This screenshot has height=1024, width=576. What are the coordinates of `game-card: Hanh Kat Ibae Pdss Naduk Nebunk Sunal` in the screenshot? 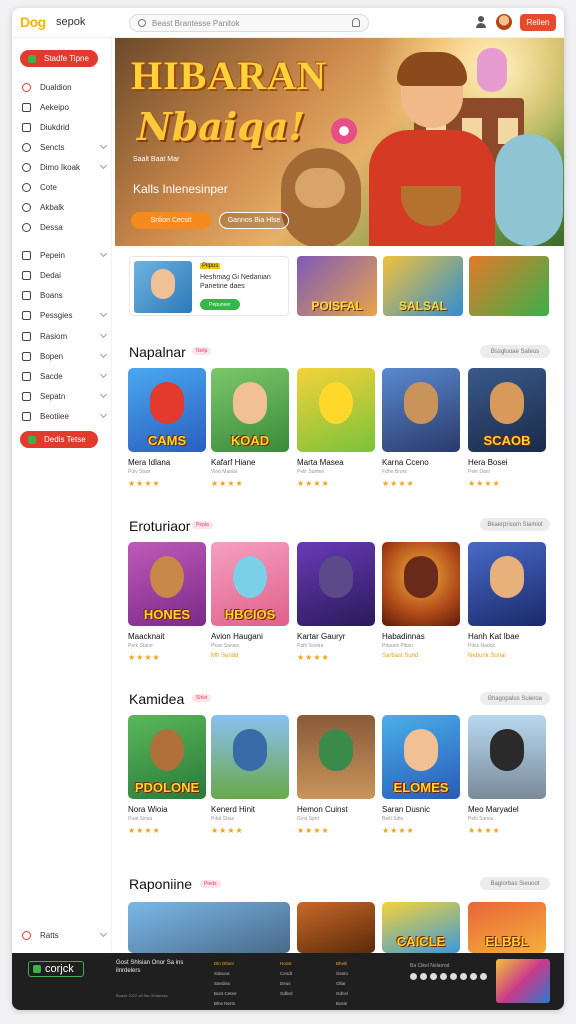 It's located at (507, 600).